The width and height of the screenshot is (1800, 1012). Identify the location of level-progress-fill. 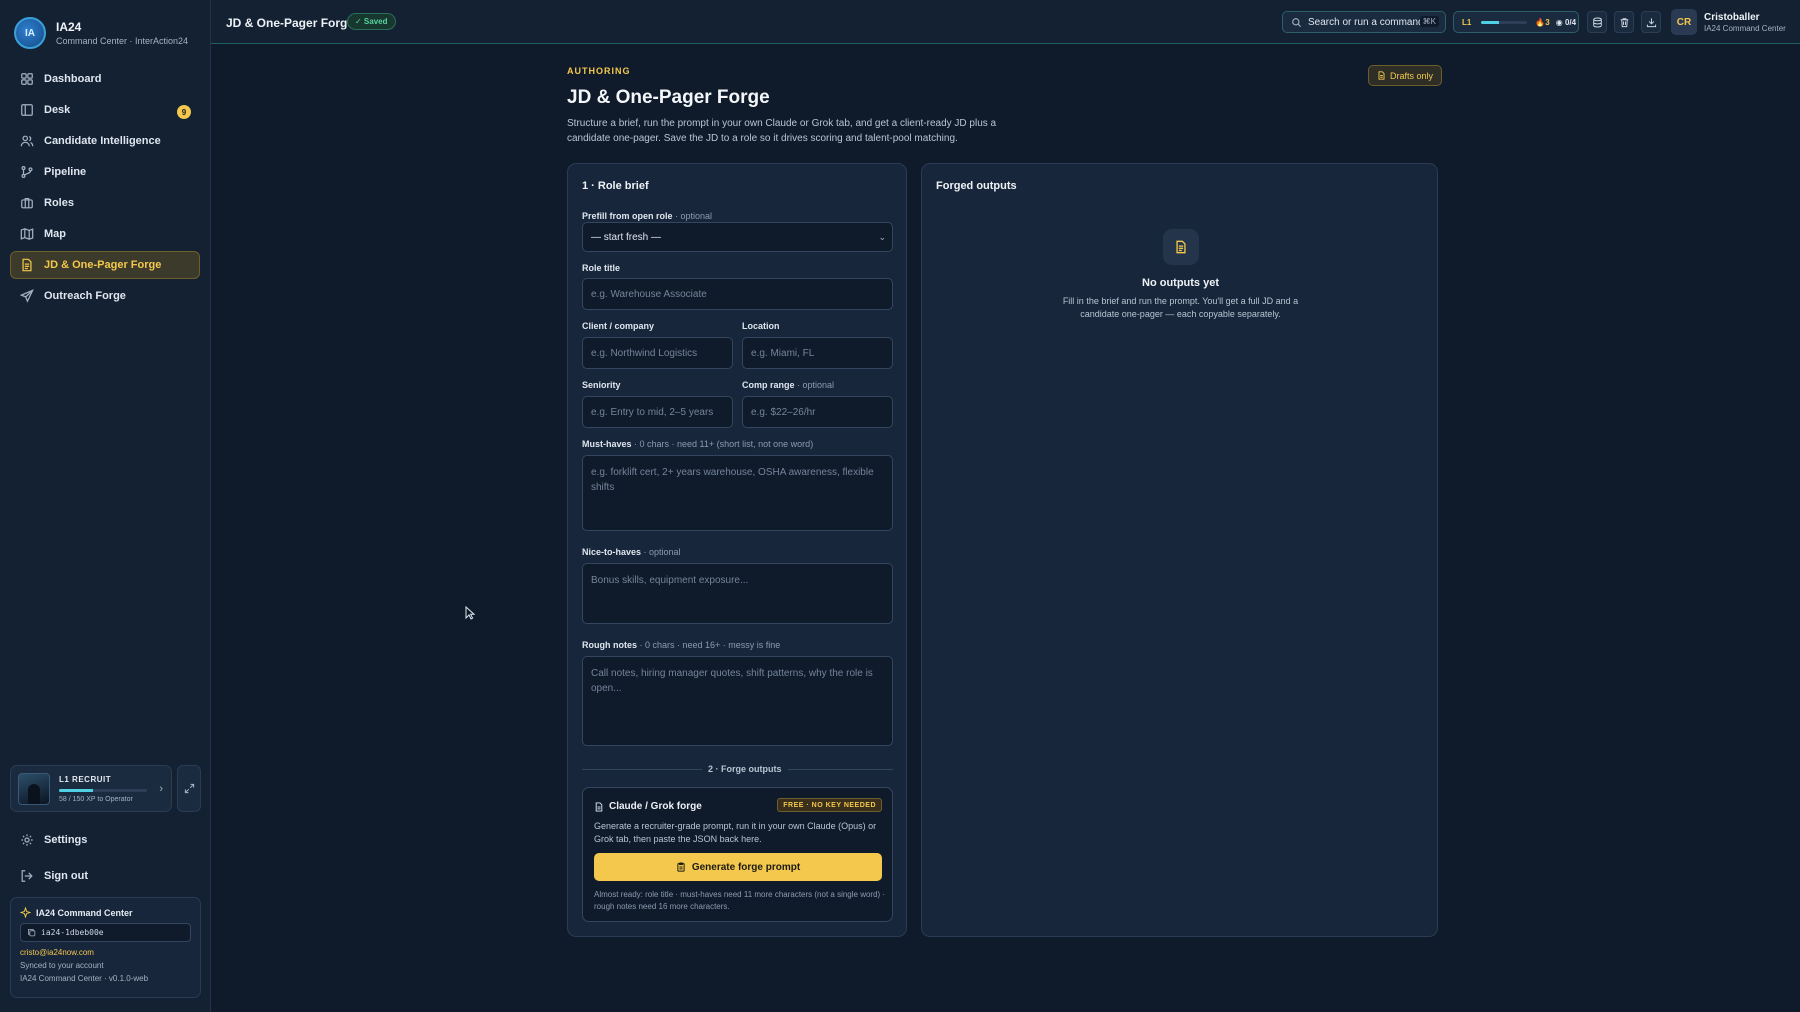
(1490, 22).